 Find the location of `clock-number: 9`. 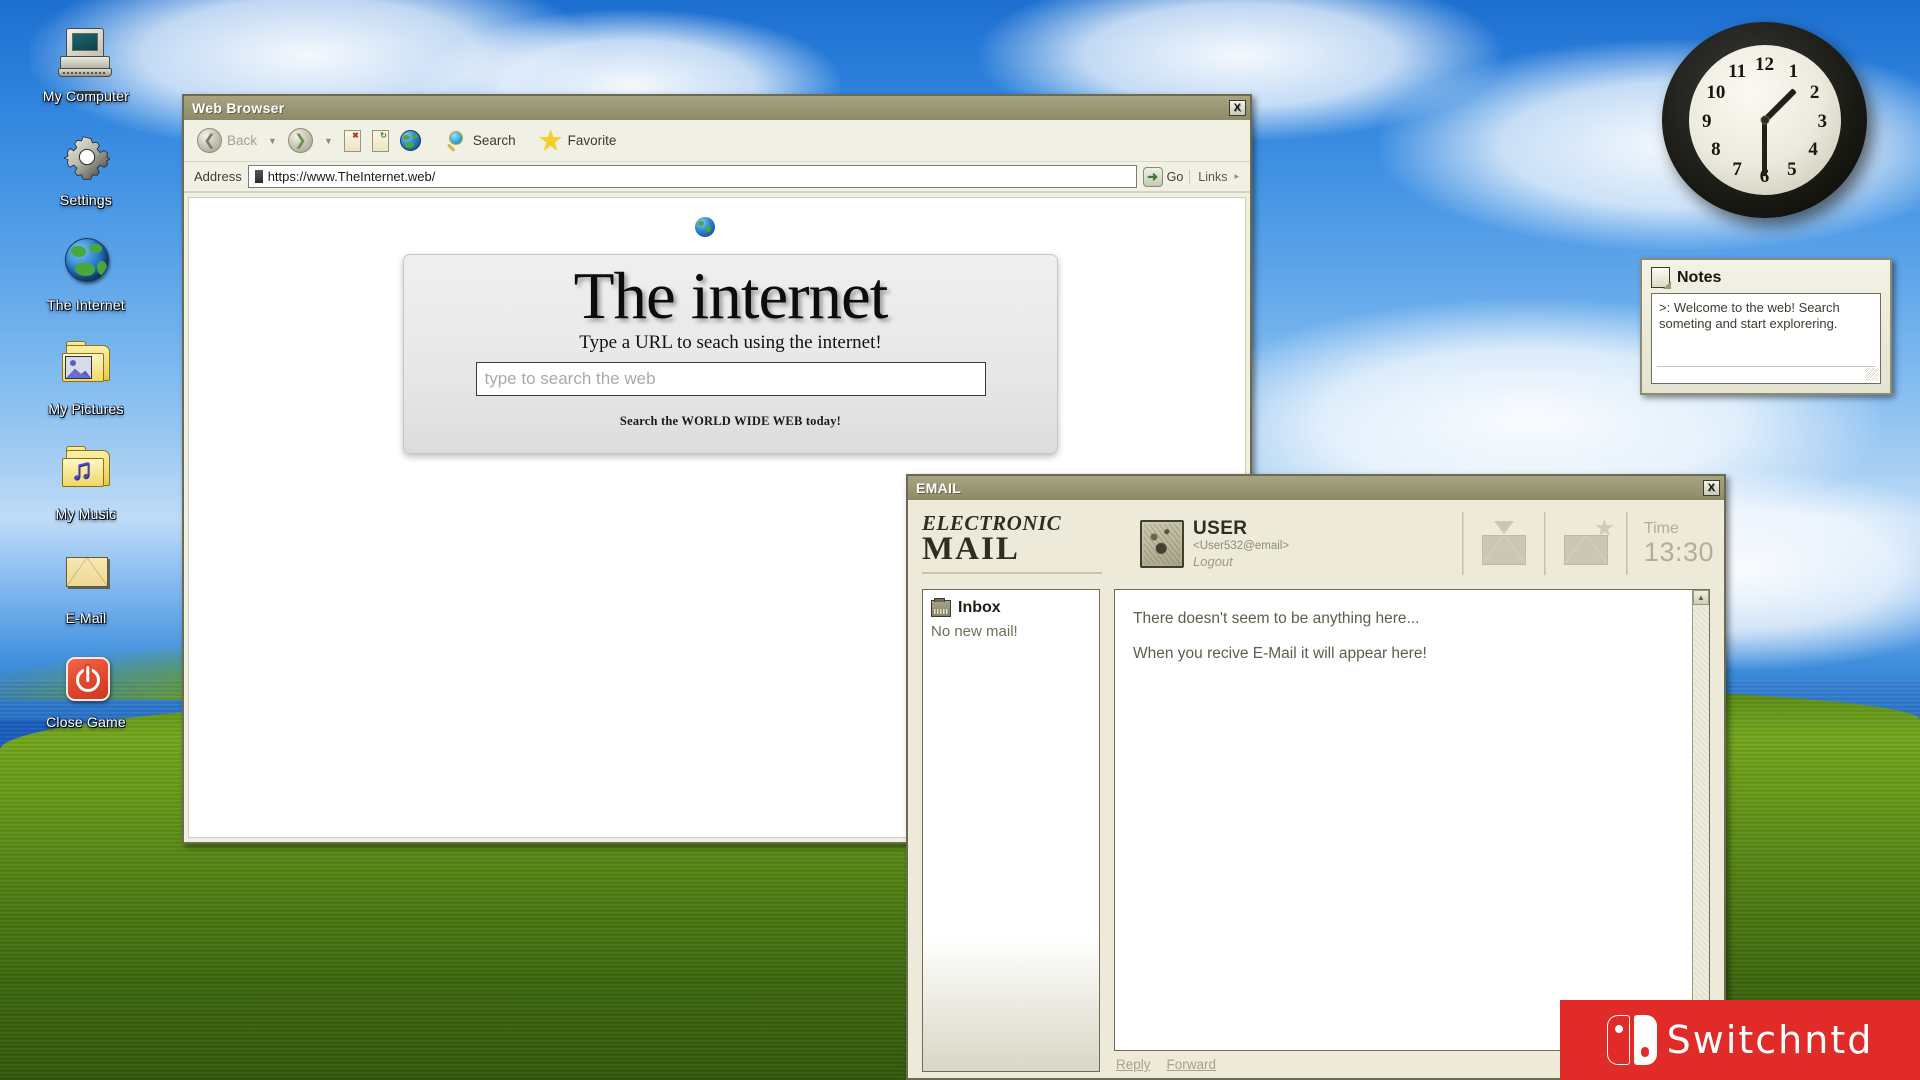

clock-number: 9 is located at coordinates (1706, 121).